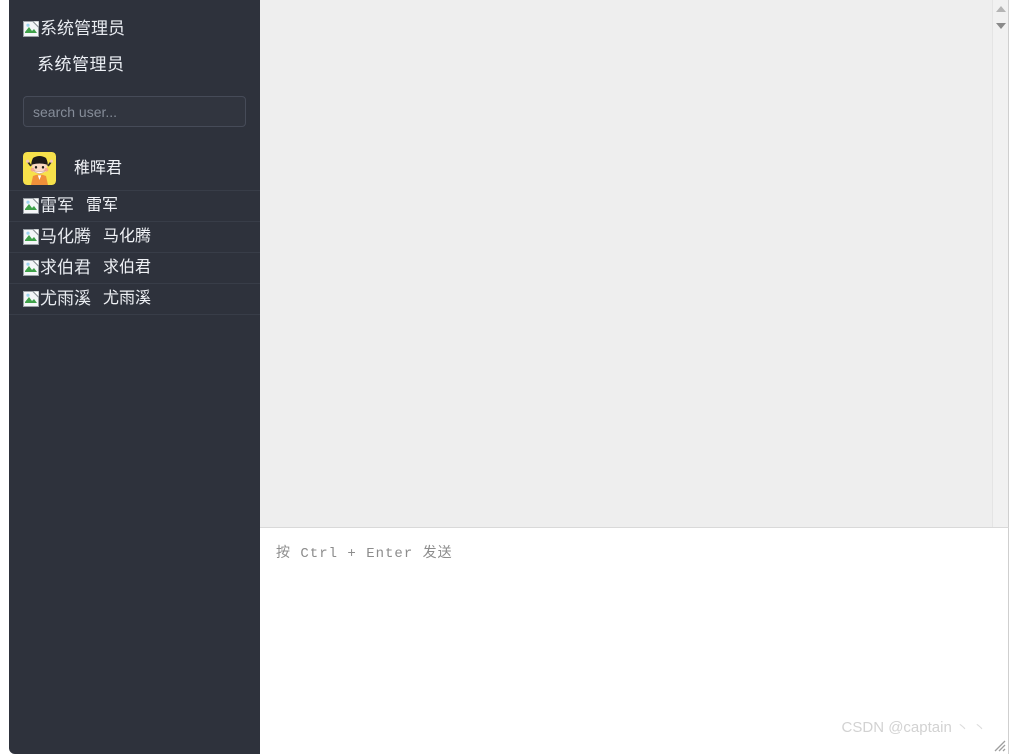  I want to click on scroll-up-arrow-icon, so click(1001, 8).